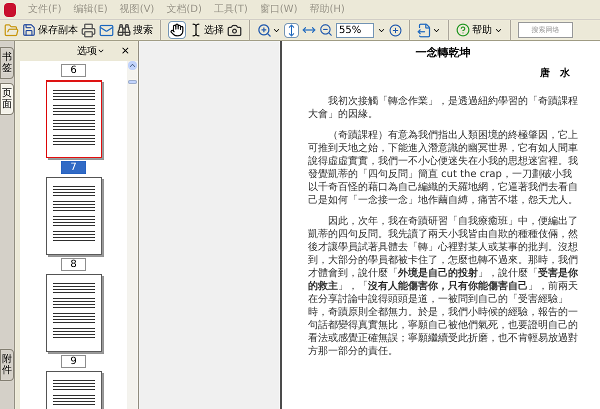 The height and width of the screenshot is (409, 600). Describe the element at coordinates (326, 30) in the screenshot. I see `zoom-out-icon` at that location.